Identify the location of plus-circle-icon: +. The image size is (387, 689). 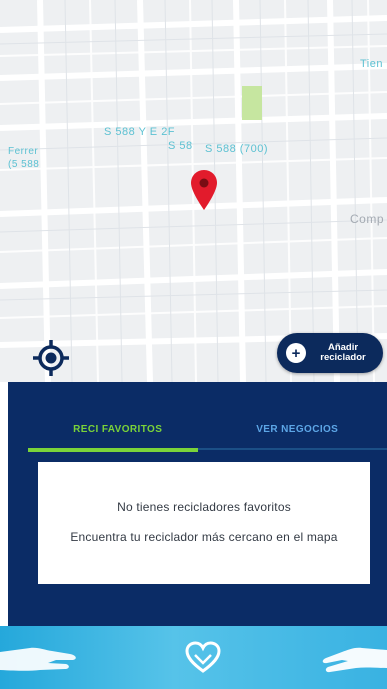
(296, 353).